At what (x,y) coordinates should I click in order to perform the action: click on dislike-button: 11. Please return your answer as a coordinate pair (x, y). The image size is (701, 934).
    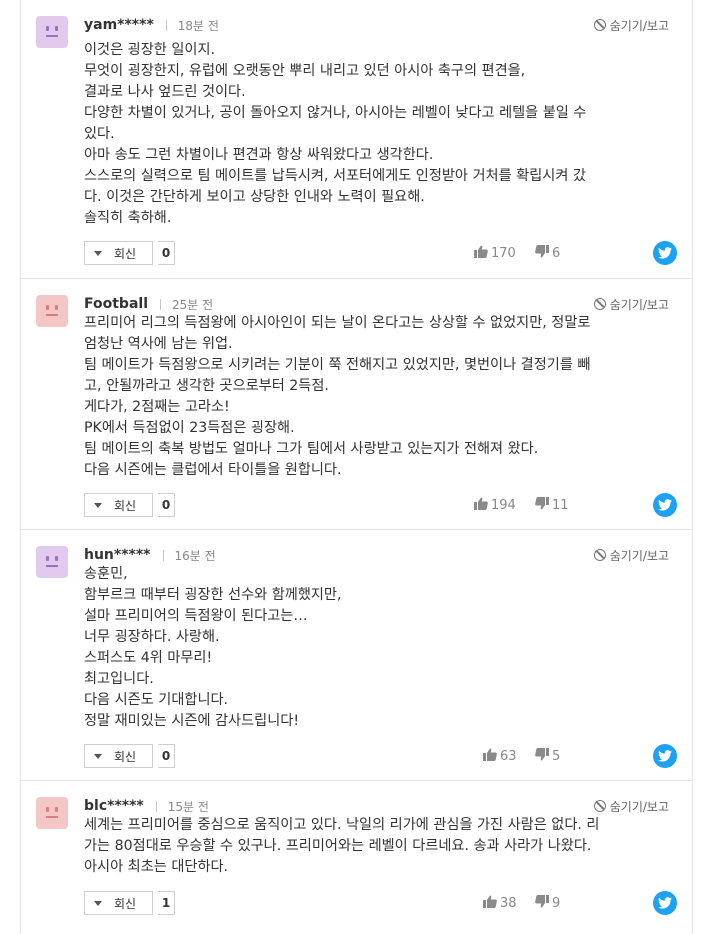
    Looking at the image, I should click on (552, 505).